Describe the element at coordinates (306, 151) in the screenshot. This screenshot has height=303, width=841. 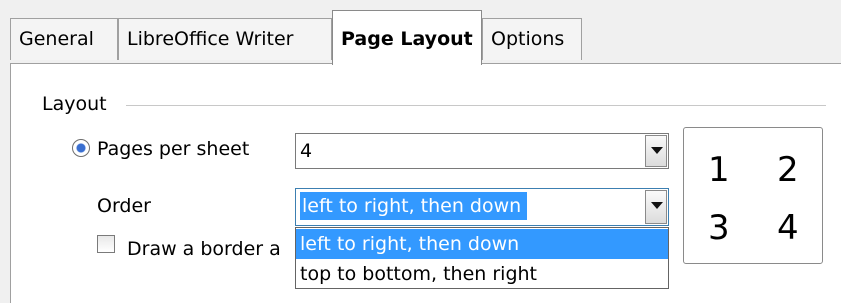
I see `pages-per-sheet-value: 4` at that location.